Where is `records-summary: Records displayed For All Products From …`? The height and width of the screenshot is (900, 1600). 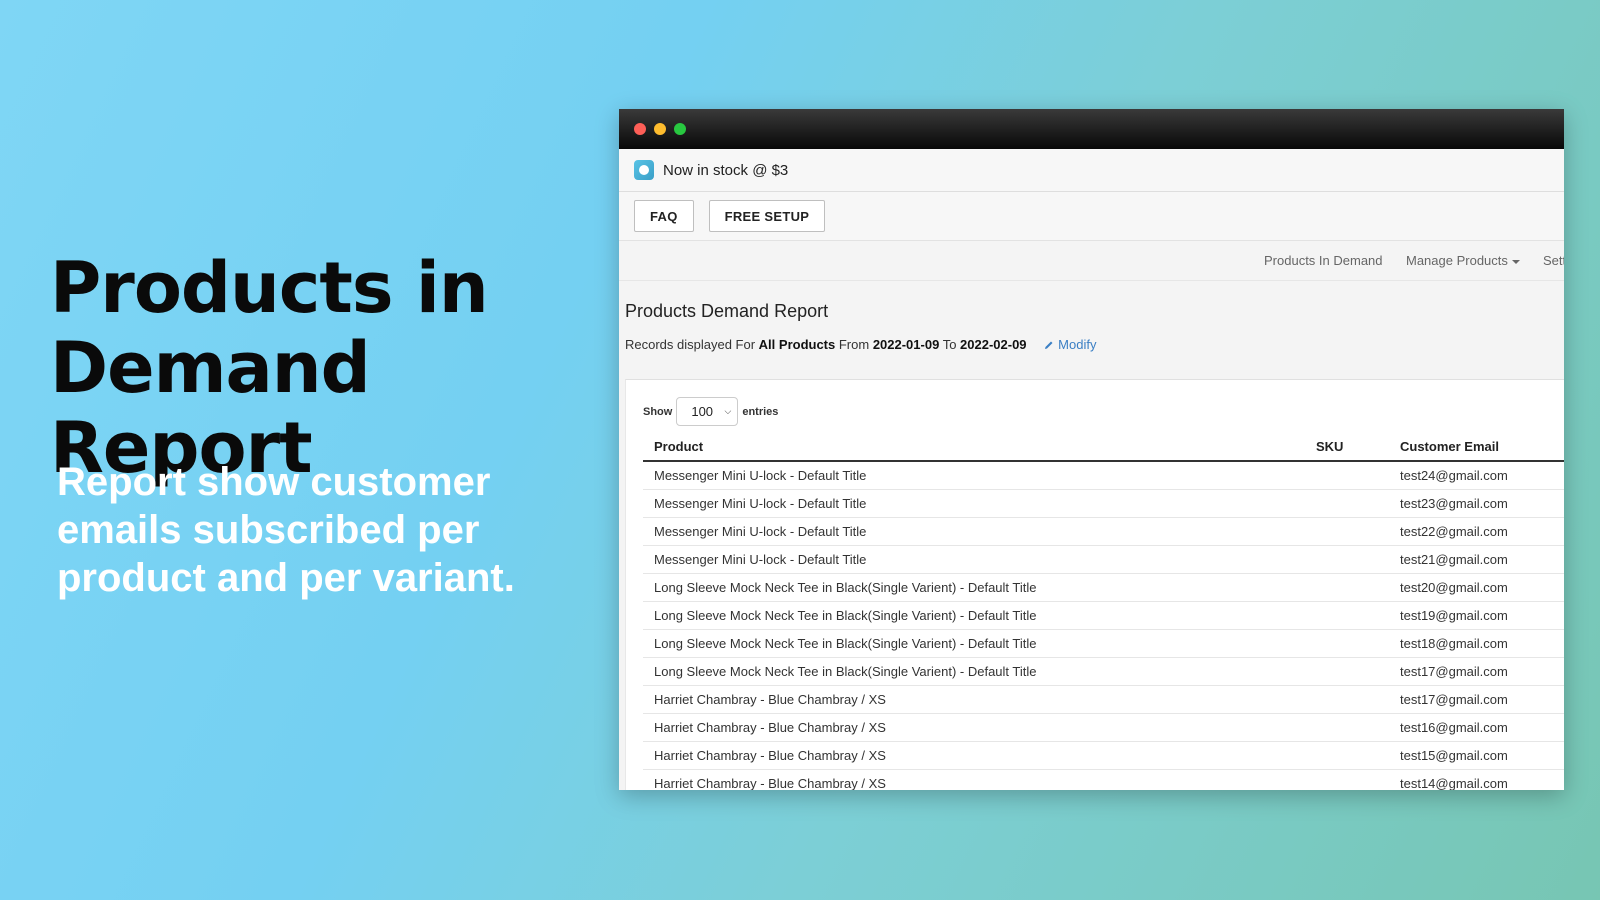
records-summary: Records displayed For All Products From … is located at coordinates (860, 344).